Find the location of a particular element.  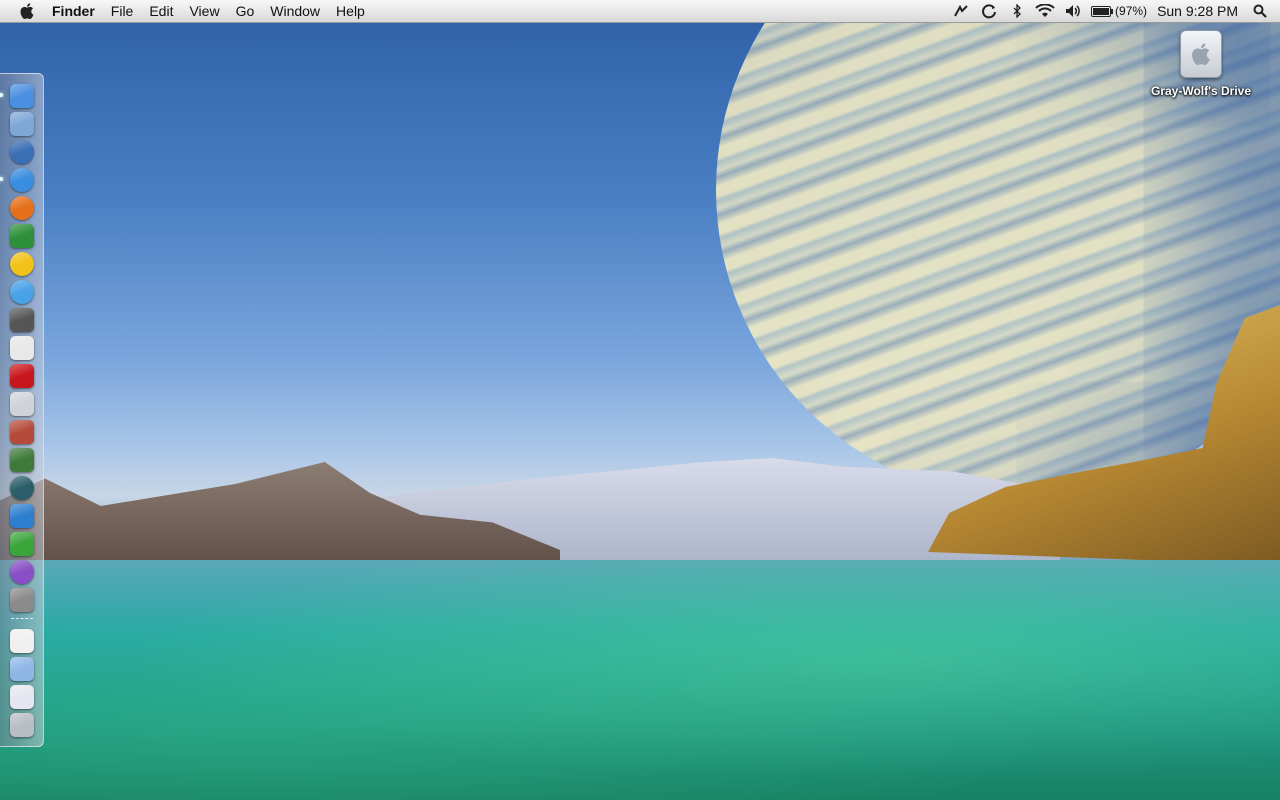

menu-help: Help is located at coordinates (350, 11).